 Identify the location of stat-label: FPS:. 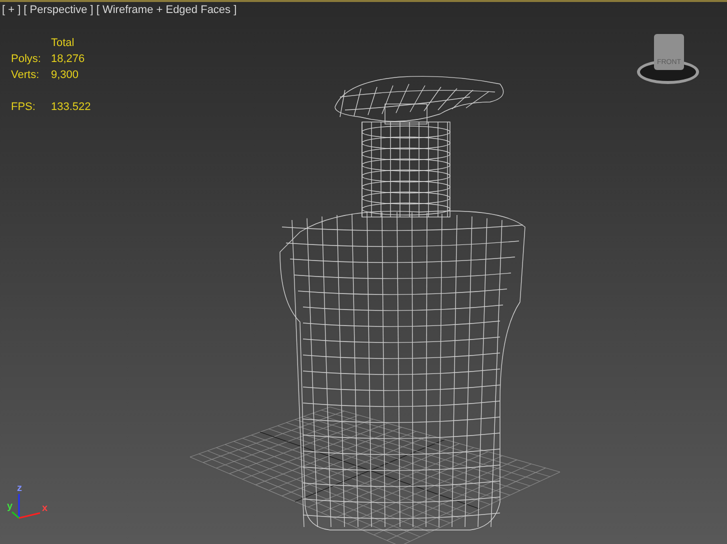
(23, 107).